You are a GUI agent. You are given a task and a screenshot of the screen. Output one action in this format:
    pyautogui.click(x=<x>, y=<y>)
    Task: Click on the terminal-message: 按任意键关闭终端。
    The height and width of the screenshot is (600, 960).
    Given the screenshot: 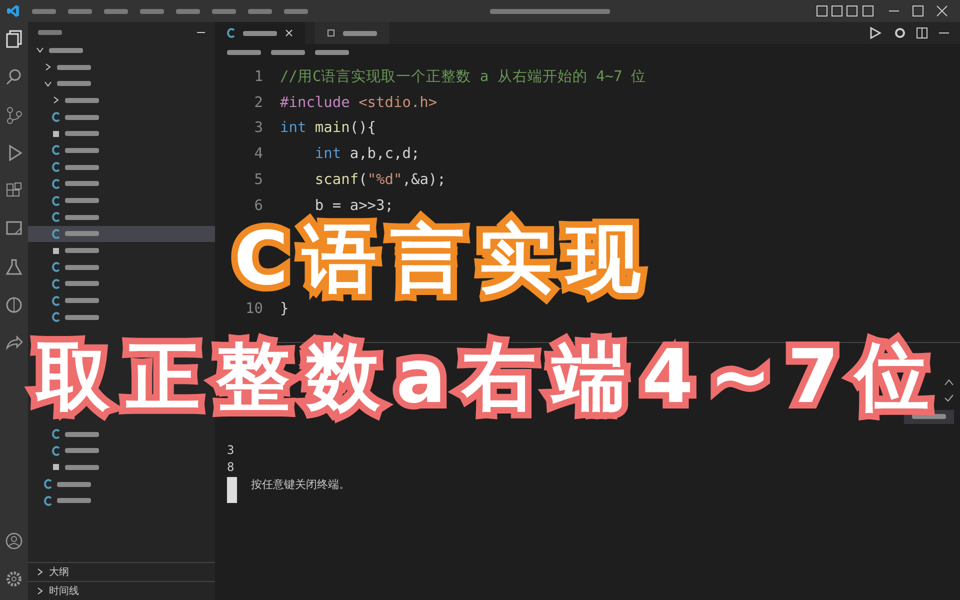 What is the action you would take?
    pyautogui.click(x=300, y=484)
    